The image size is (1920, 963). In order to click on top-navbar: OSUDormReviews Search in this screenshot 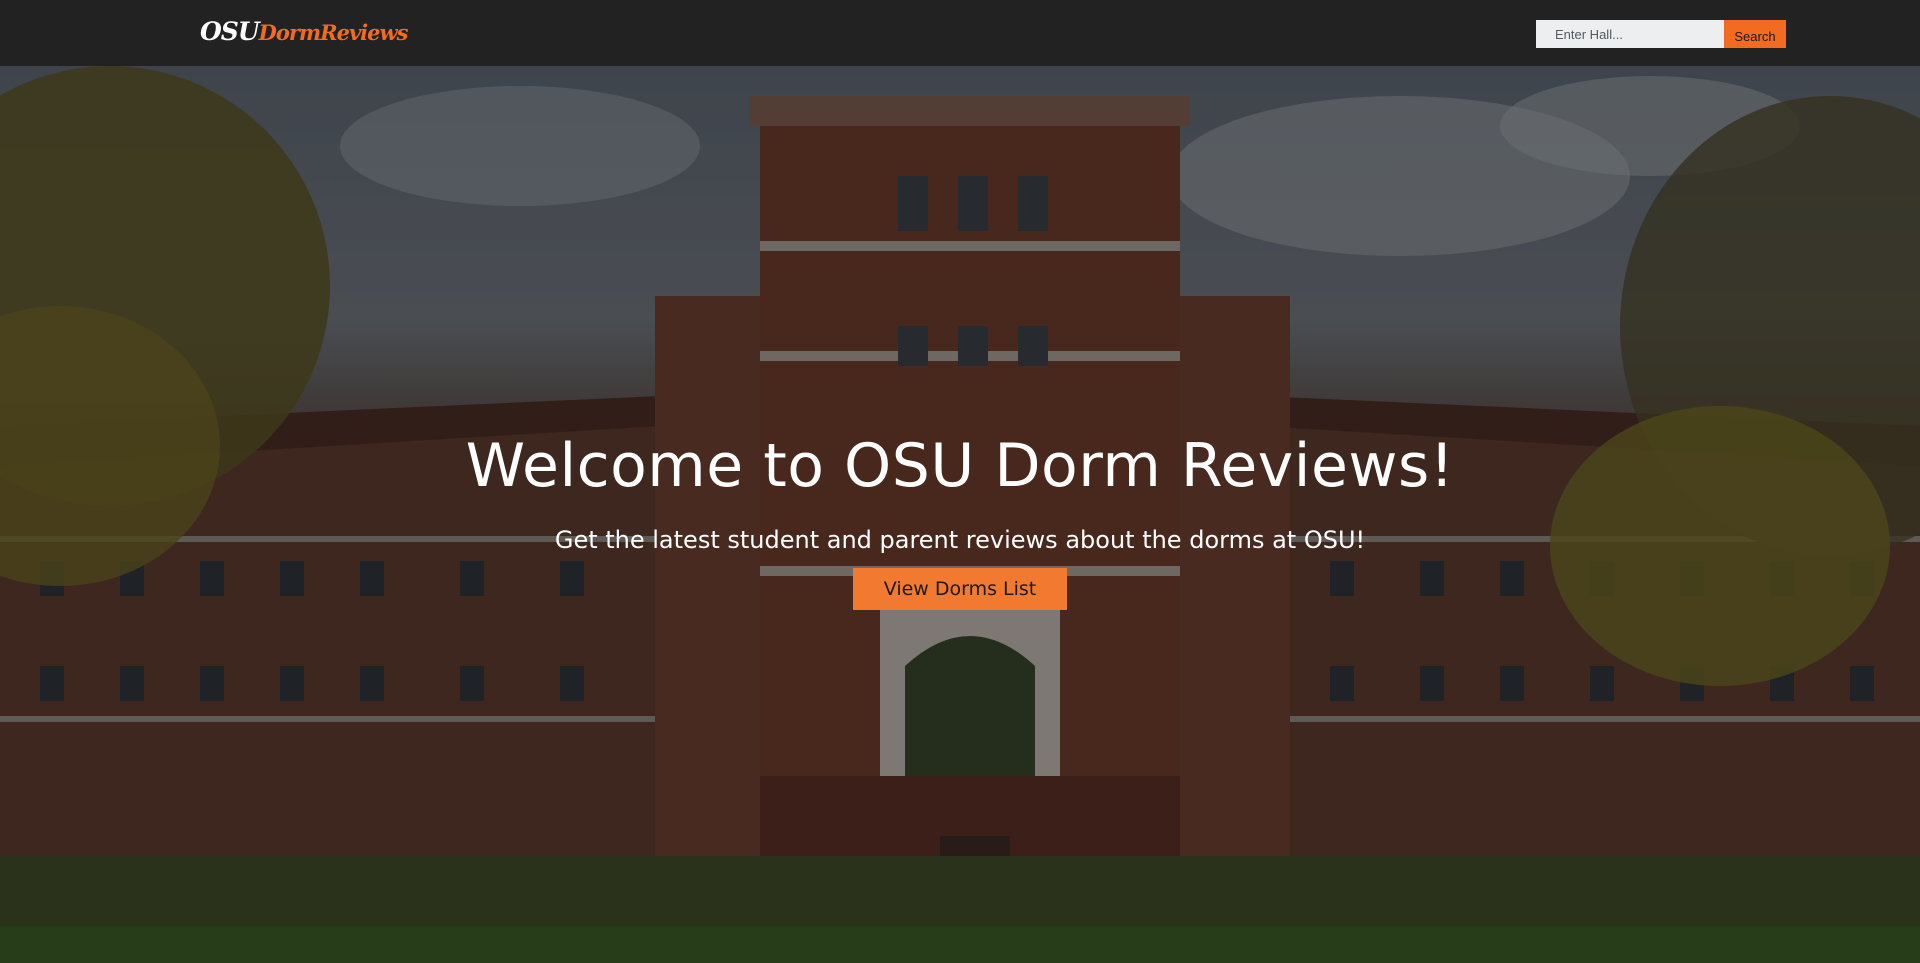, I will do `click(960, 33)`.